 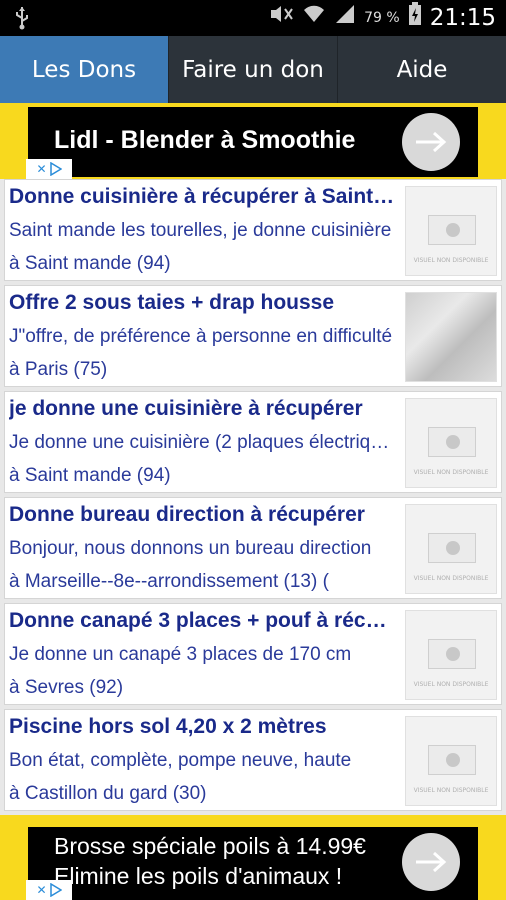 What do you see at coordinates (253, 18) in the screenshot?
I see `status-bar: 79 % 21:15` at bounding box center [253, 18].